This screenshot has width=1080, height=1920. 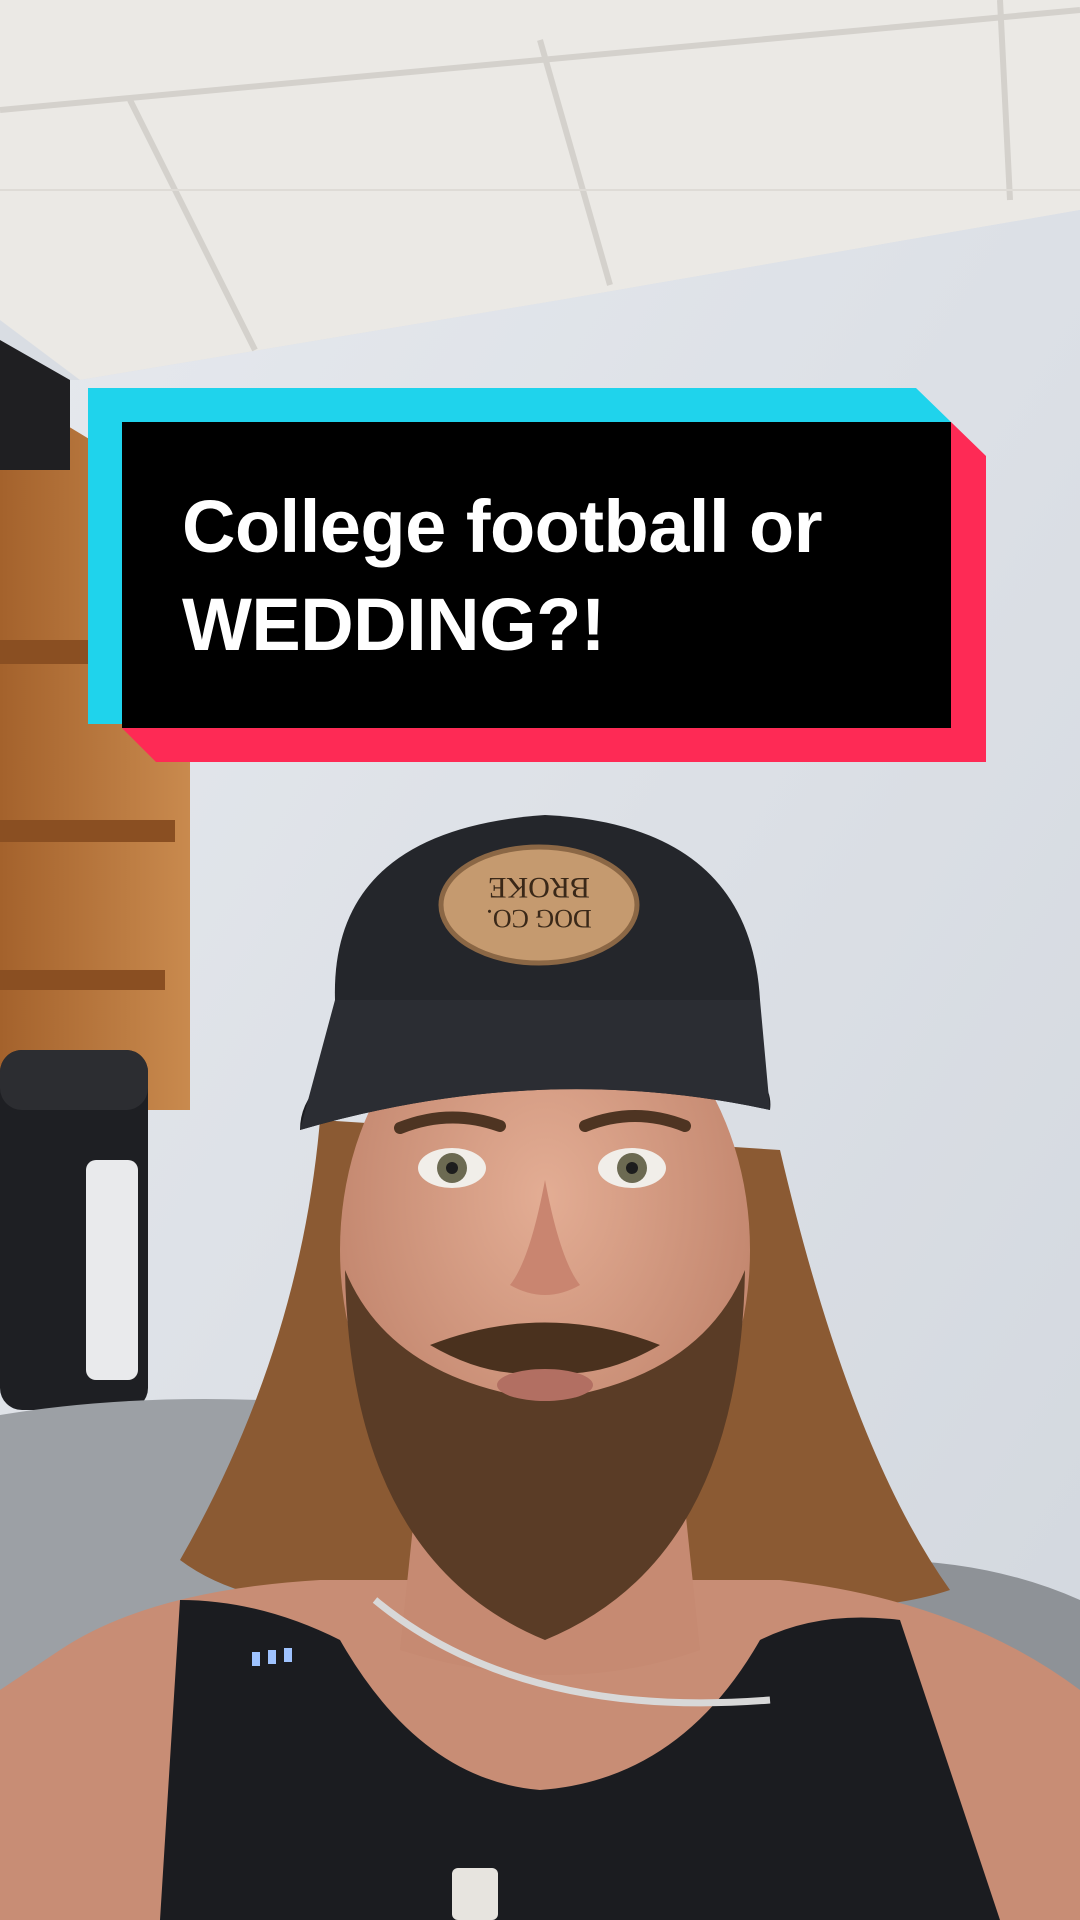 I want to click on cap-patch-text-line1: BROKE, so click(x=539, y=887).